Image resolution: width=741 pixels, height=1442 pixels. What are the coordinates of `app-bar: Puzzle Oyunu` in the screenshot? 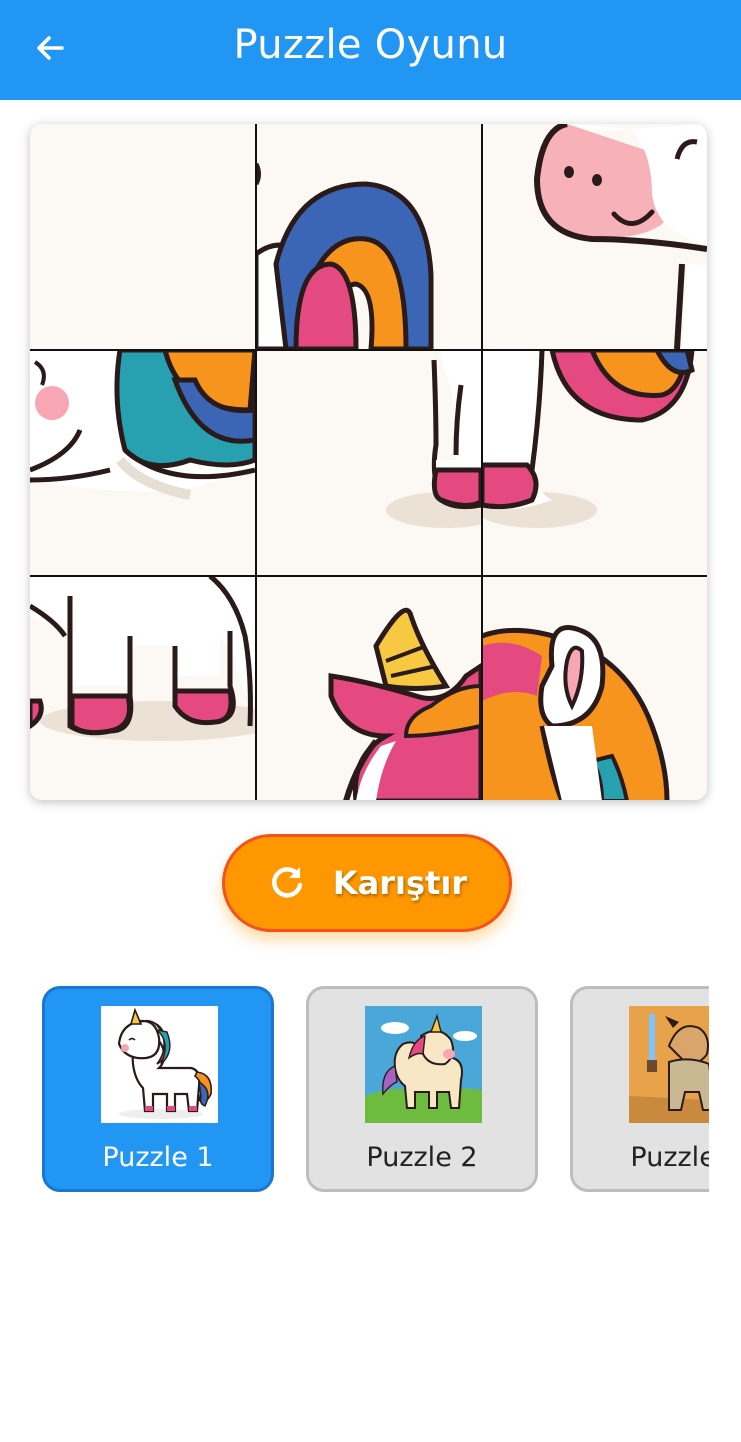 It's located at (370, 50).